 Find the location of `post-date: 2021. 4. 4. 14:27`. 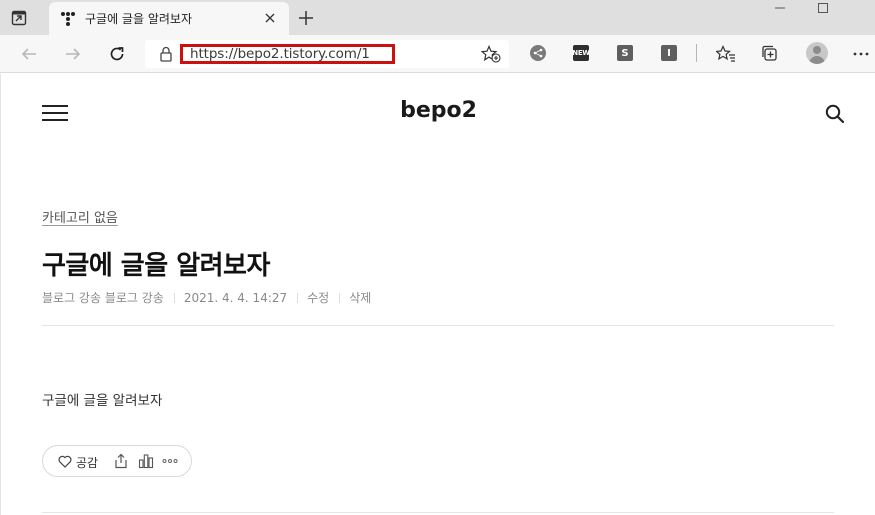

post-date: 2021. 4. 4. 14:27 is located at coordinates (235, 298).